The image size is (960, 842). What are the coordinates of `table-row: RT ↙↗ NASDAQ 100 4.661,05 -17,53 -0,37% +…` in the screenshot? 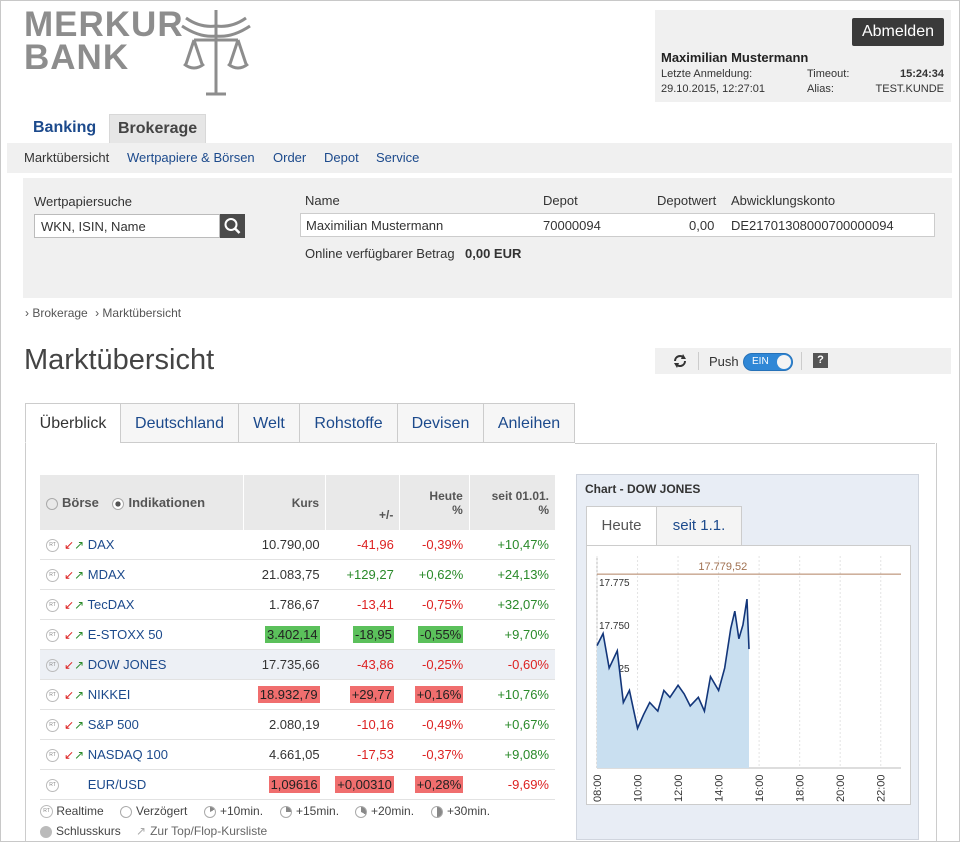 It's located at (297, 754).